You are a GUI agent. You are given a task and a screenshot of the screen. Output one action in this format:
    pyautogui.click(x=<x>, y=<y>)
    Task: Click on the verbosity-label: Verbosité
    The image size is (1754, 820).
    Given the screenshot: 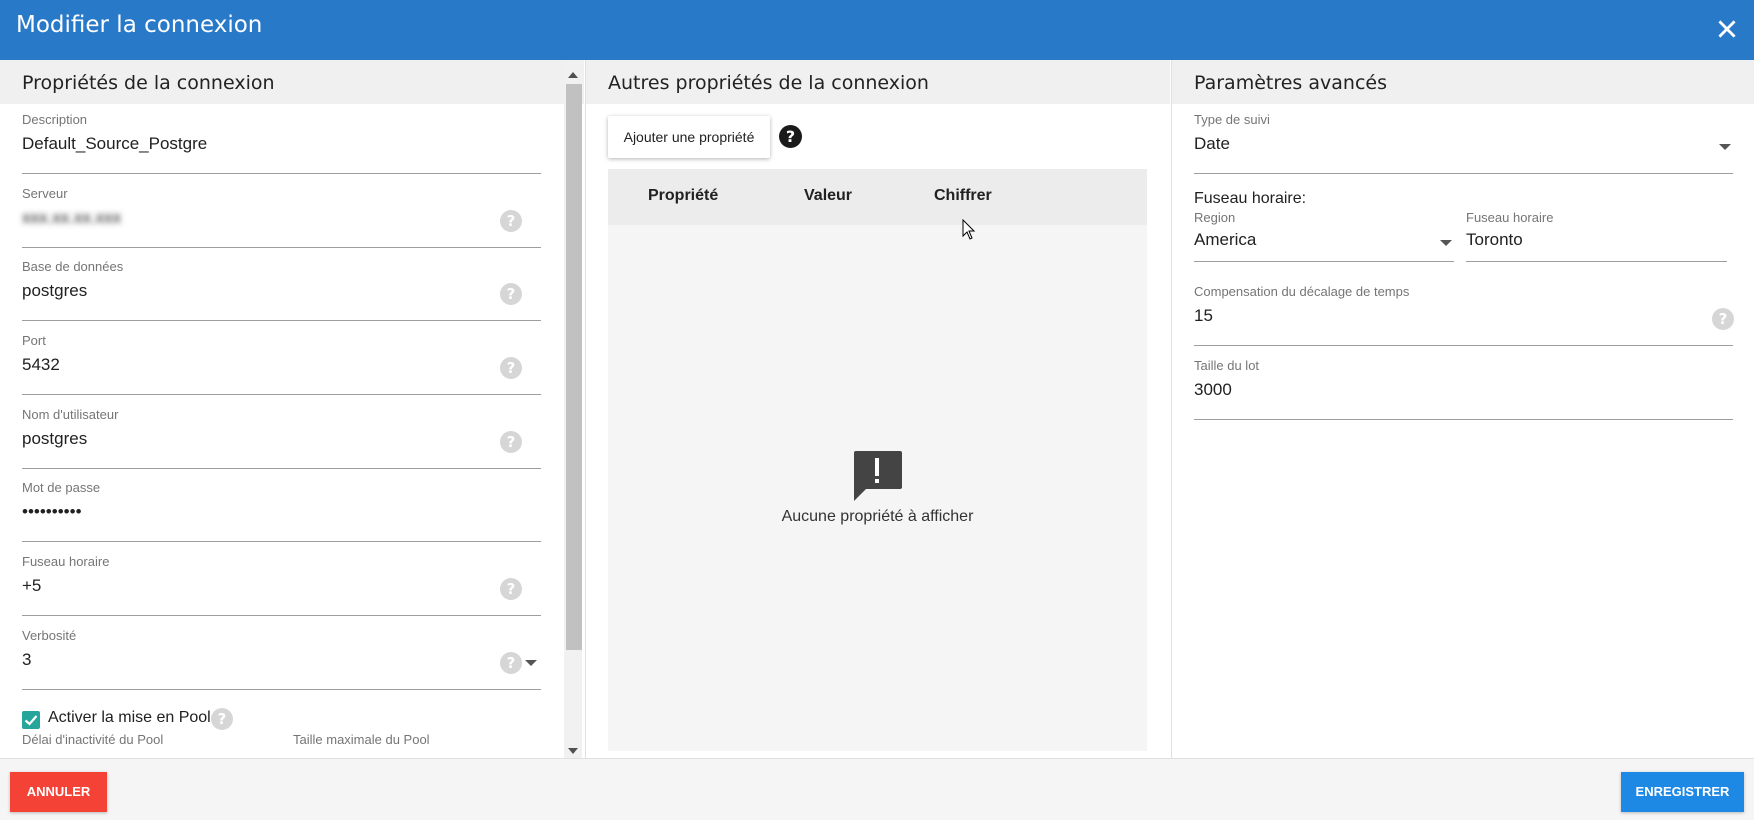 What is the action you would take?
    pyautogui.click(x=49, y=635)
    